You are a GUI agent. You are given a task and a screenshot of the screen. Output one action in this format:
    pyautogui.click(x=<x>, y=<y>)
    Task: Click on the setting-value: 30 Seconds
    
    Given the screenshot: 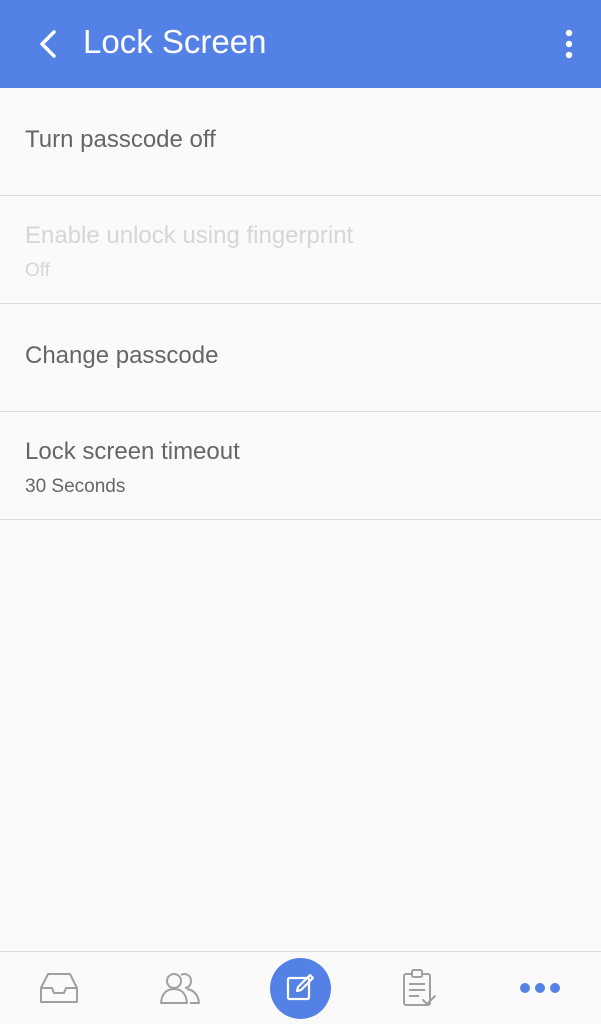 What is the action you would take?
    pyautogui.click(x=75, y=486)
    